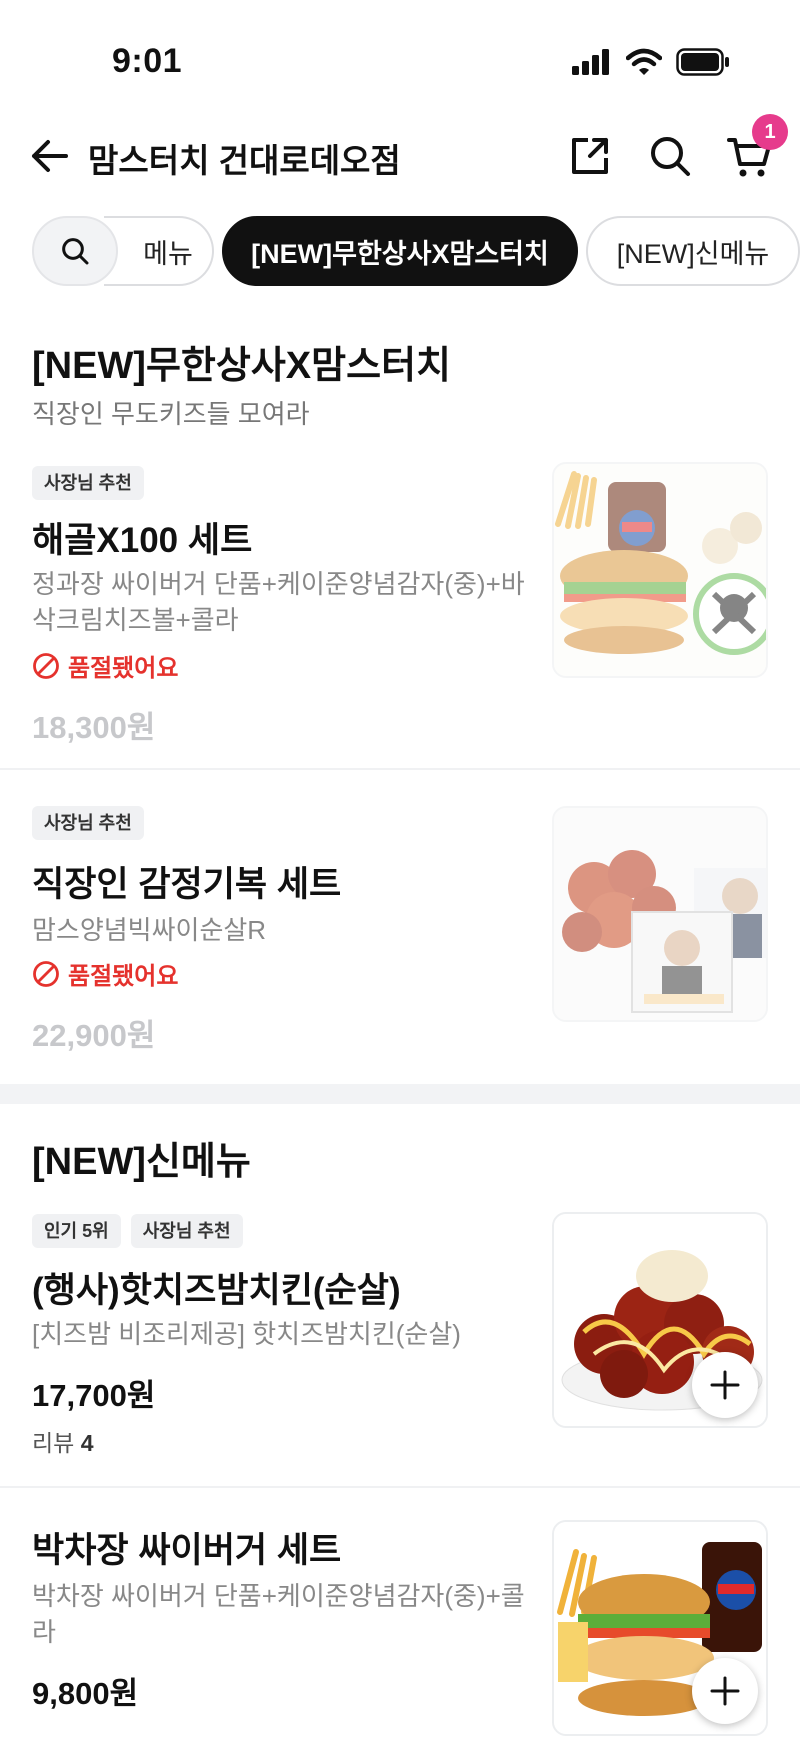 The image size is (800, 1740). I want to click on menu-item-name: (행사)핫치즈밤치킨(순살), so click(216, 1287).